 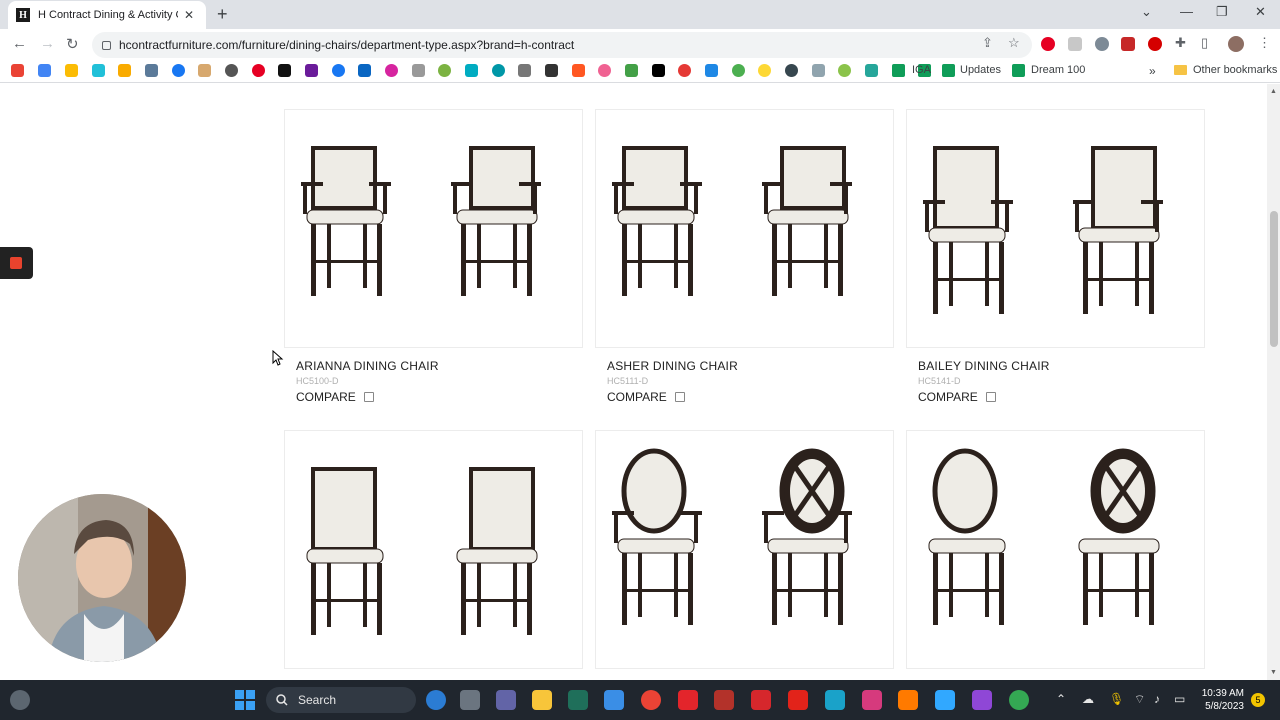 I want to click on chrome-icon, so click(x=651, y=700).